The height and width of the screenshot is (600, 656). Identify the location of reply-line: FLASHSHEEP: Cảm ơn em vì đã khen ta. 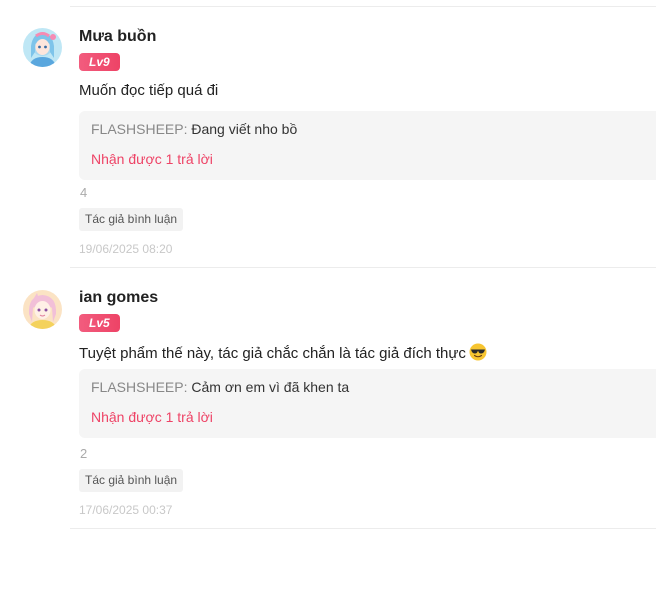
(220, 387).